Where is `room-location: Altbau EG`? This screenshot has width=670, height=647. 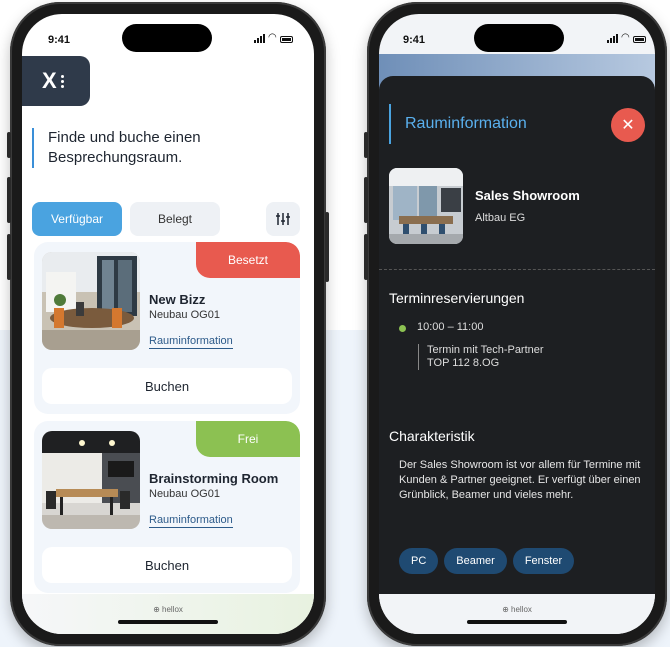 room-location: Altbau EG is located at coordinates (500, 218).